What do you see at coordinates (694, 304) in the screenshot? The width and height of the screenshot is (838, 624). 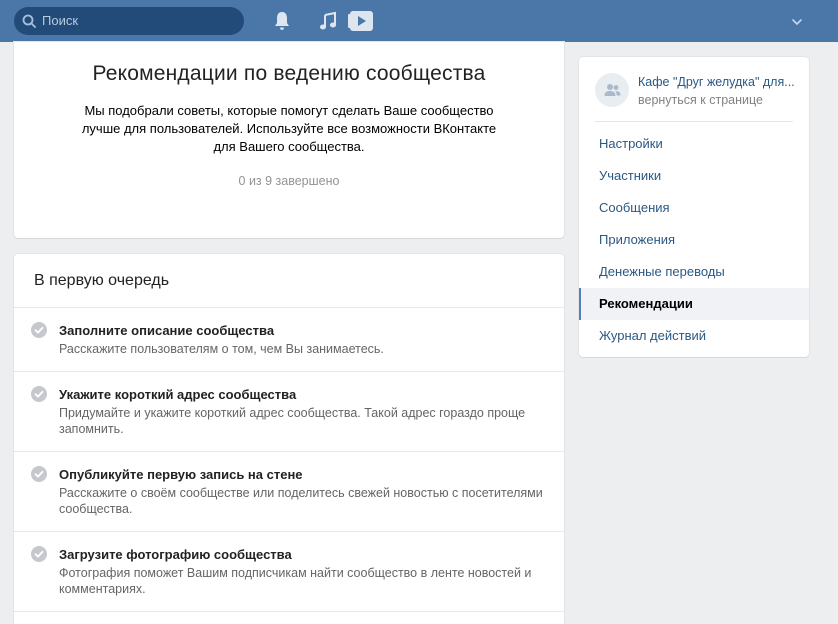 I see `menu-item-recommendations: Рекомендации` at bounding box center [694, 304].